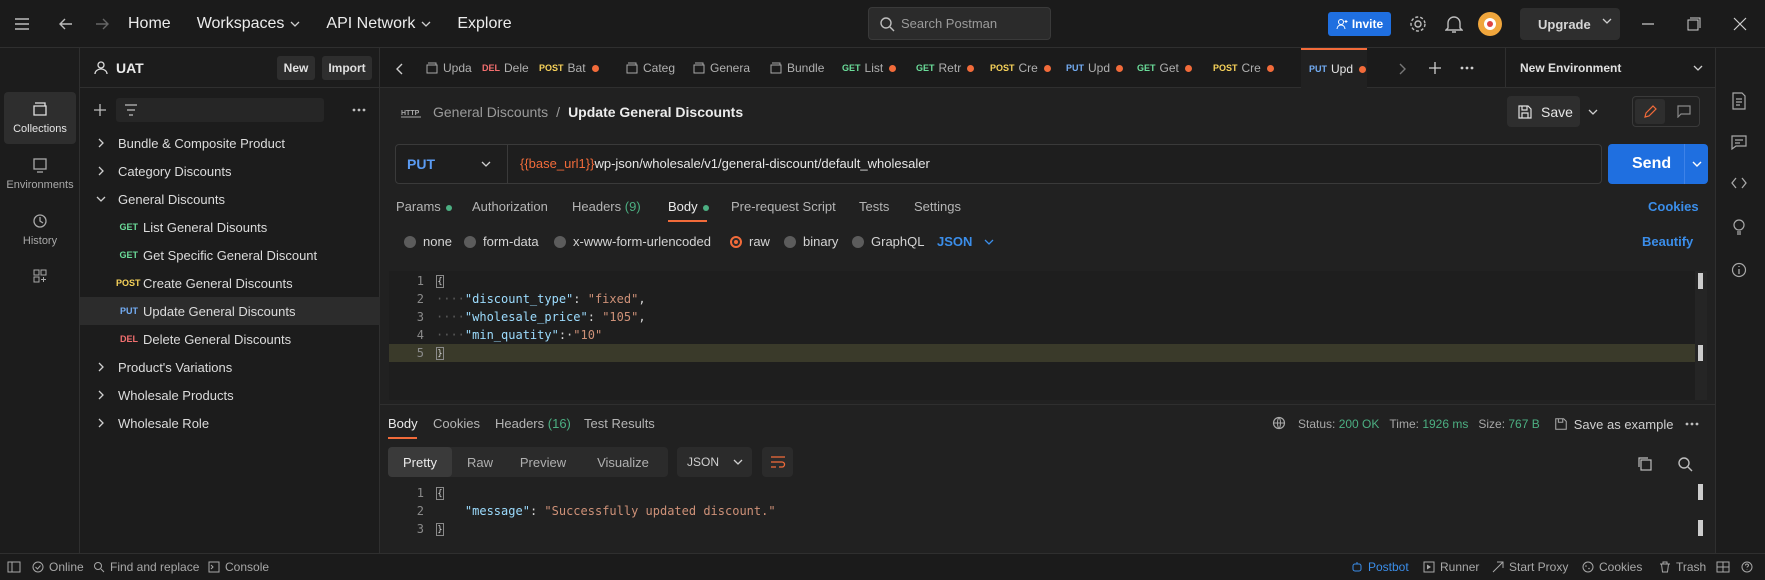 The width and height of the screenshot is (1765, 580). Describe the element at coordinates (230, 171) in the screenshot. I see `collection-folder: Category Discounts` at that location.